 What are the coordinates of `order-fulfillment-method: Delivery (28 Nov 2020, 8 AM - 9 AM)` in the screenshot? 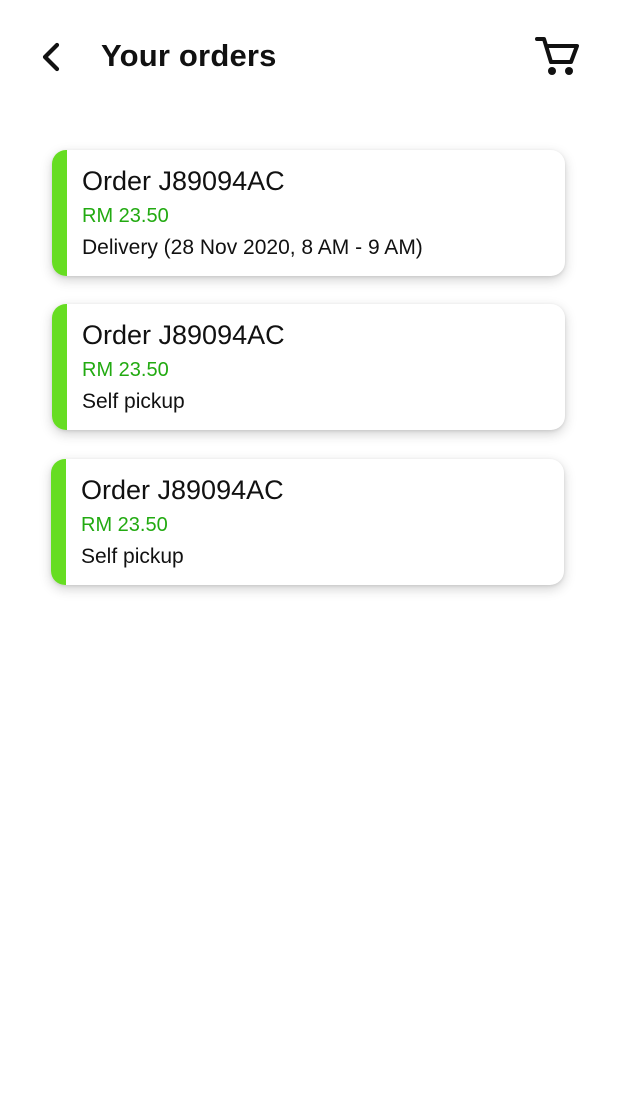 It's located at (252, 247).